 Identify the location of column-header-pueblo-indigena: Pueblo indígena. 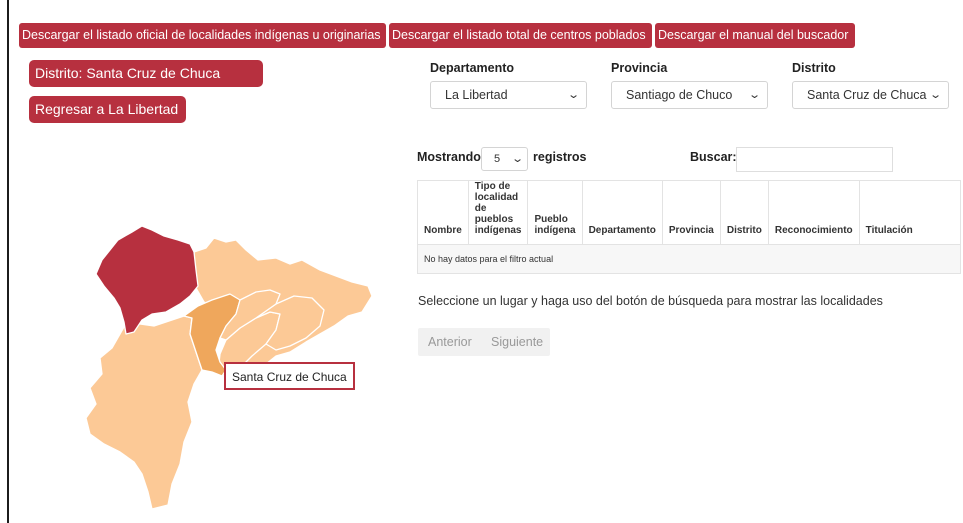
(555, 212).